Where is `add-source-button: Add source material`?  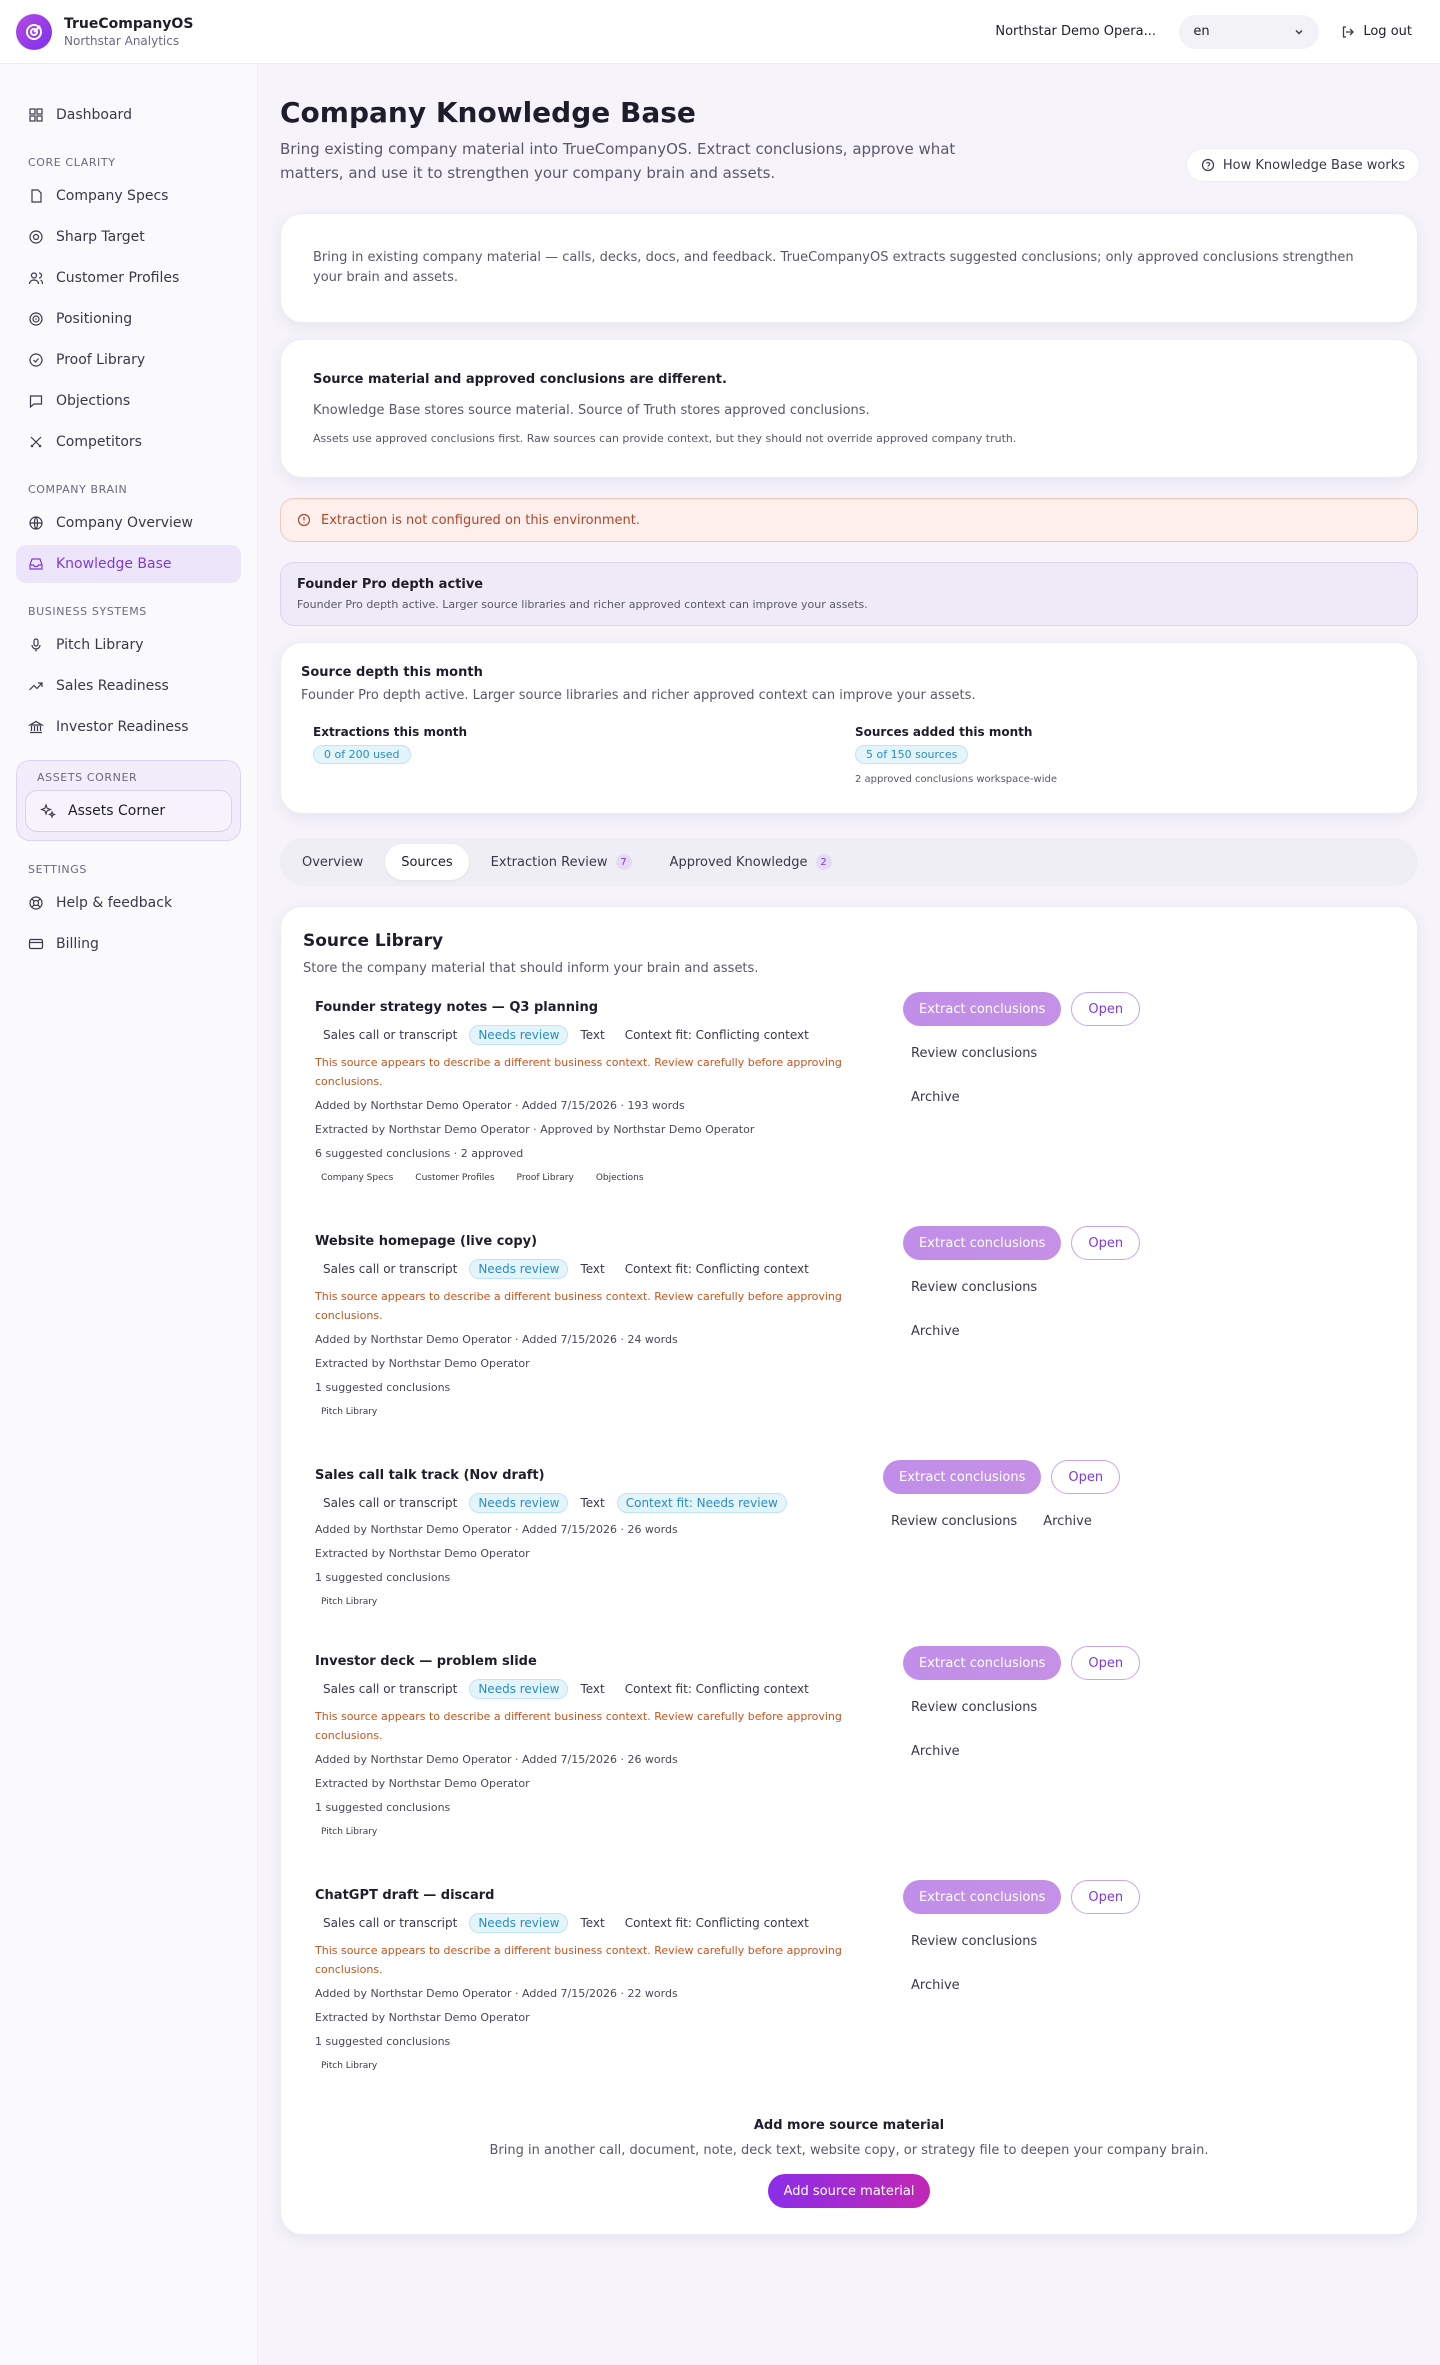 add-source-button: Add source material is located at coordinates (849, 2191).